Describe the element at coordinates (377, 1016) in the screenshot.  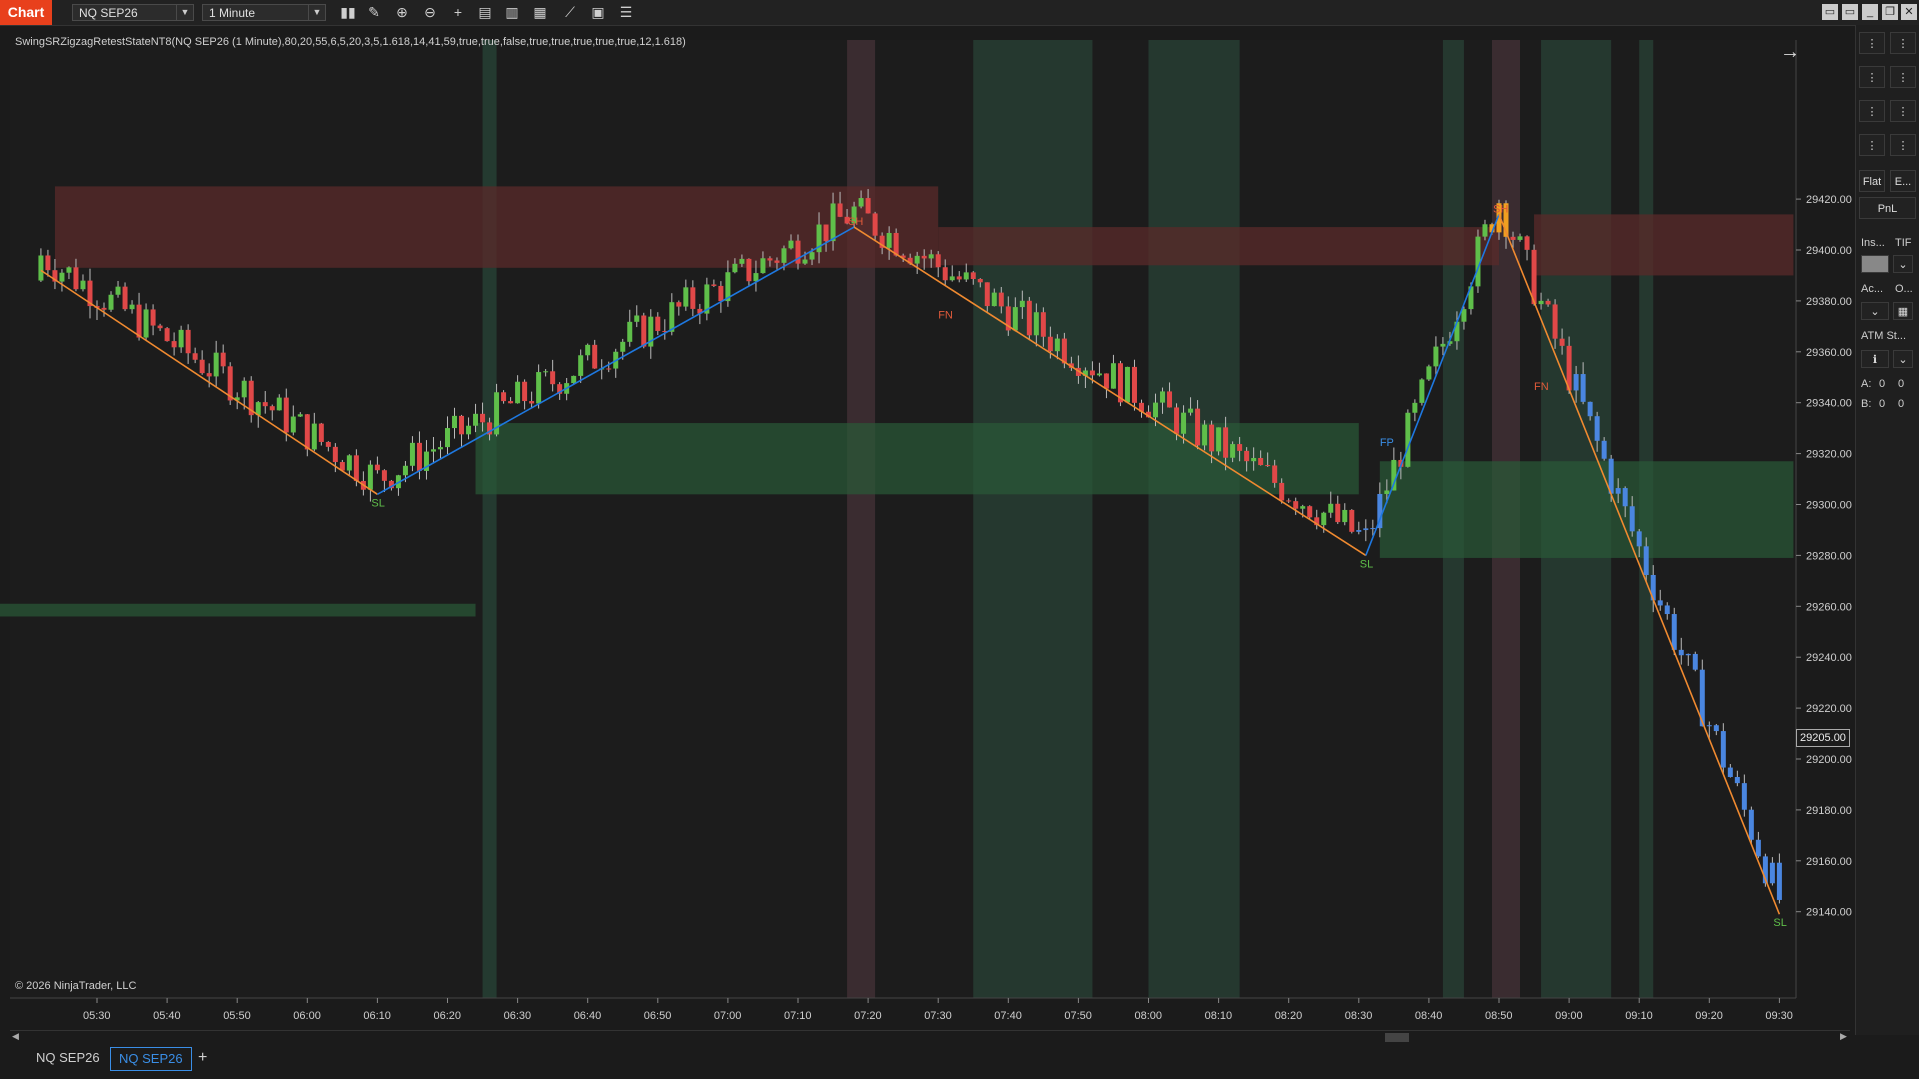
I see `x-tick-label: 06:10` at that location.